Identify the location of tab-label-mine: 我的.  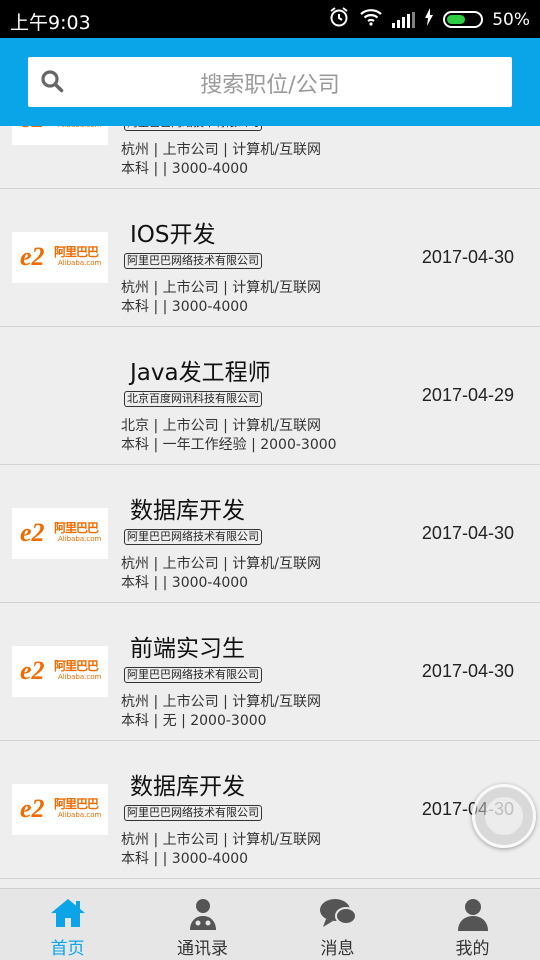
(472, 949).